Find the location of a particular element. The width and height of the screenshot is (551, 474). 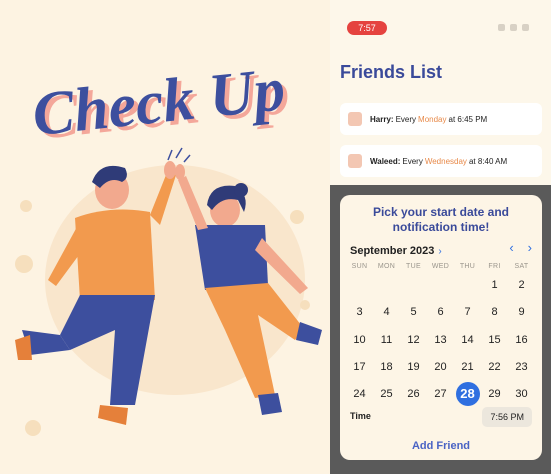

calendar-day: 3 is located at coordinates (360, 312).